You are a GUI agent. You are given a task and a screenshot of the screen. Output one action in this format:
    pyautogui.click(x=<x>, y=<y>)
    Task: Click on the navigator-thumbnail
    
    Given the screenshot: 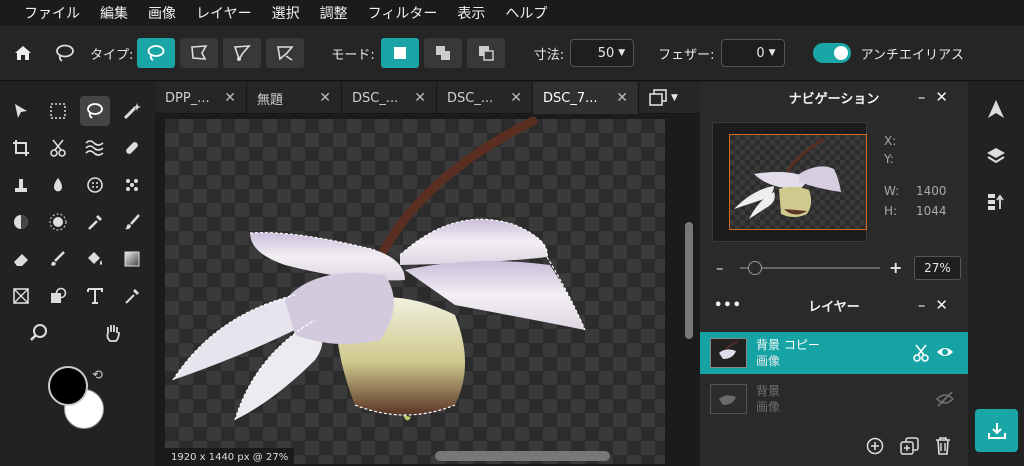 What is the action you would take?
    pyautogui.click(x=789, y=182)
    